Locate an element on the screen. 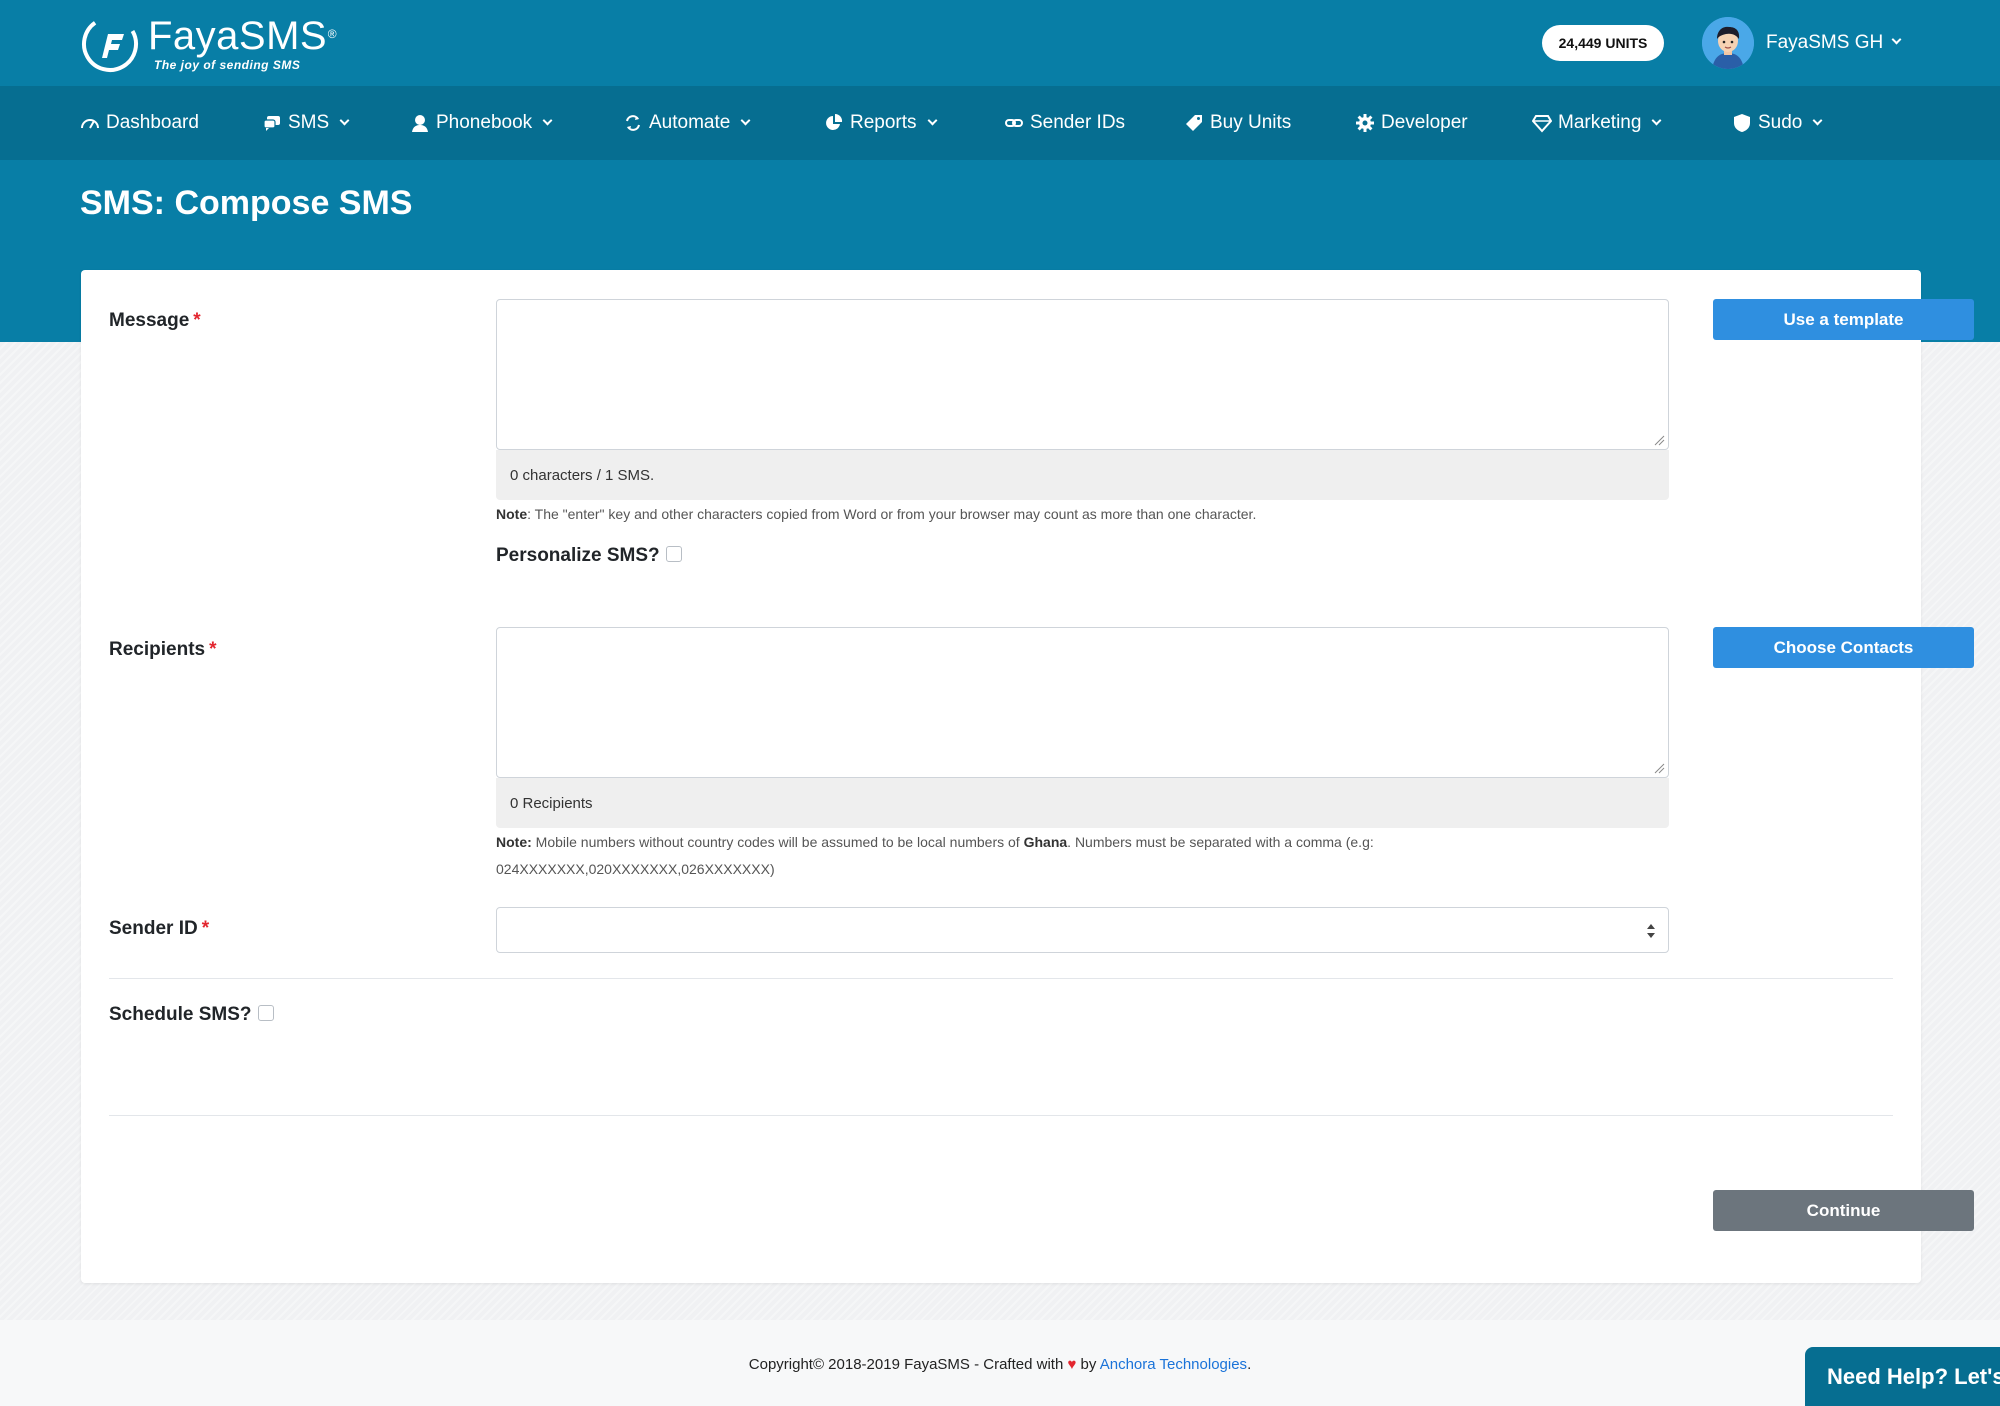 The image size is (2000, 1406). sender-id-select is located at coordinates (1082, 930).